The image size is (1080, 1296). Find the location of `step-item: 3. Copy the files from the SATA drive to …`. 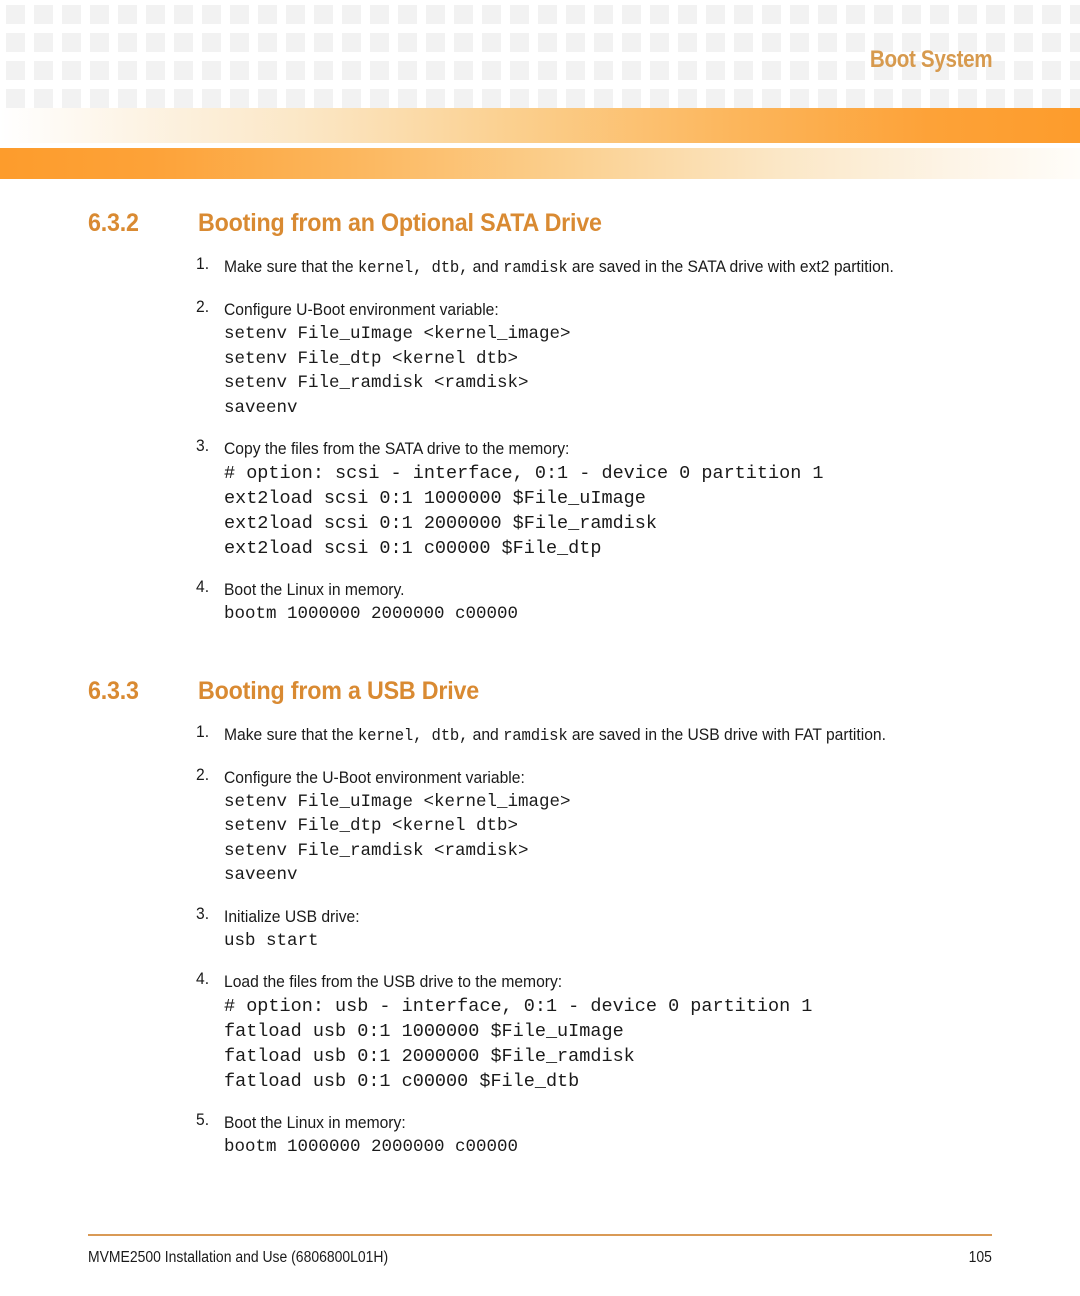

step-item: 3. Copy the files from the SATA drive to … is located at coordinates (540, 448).